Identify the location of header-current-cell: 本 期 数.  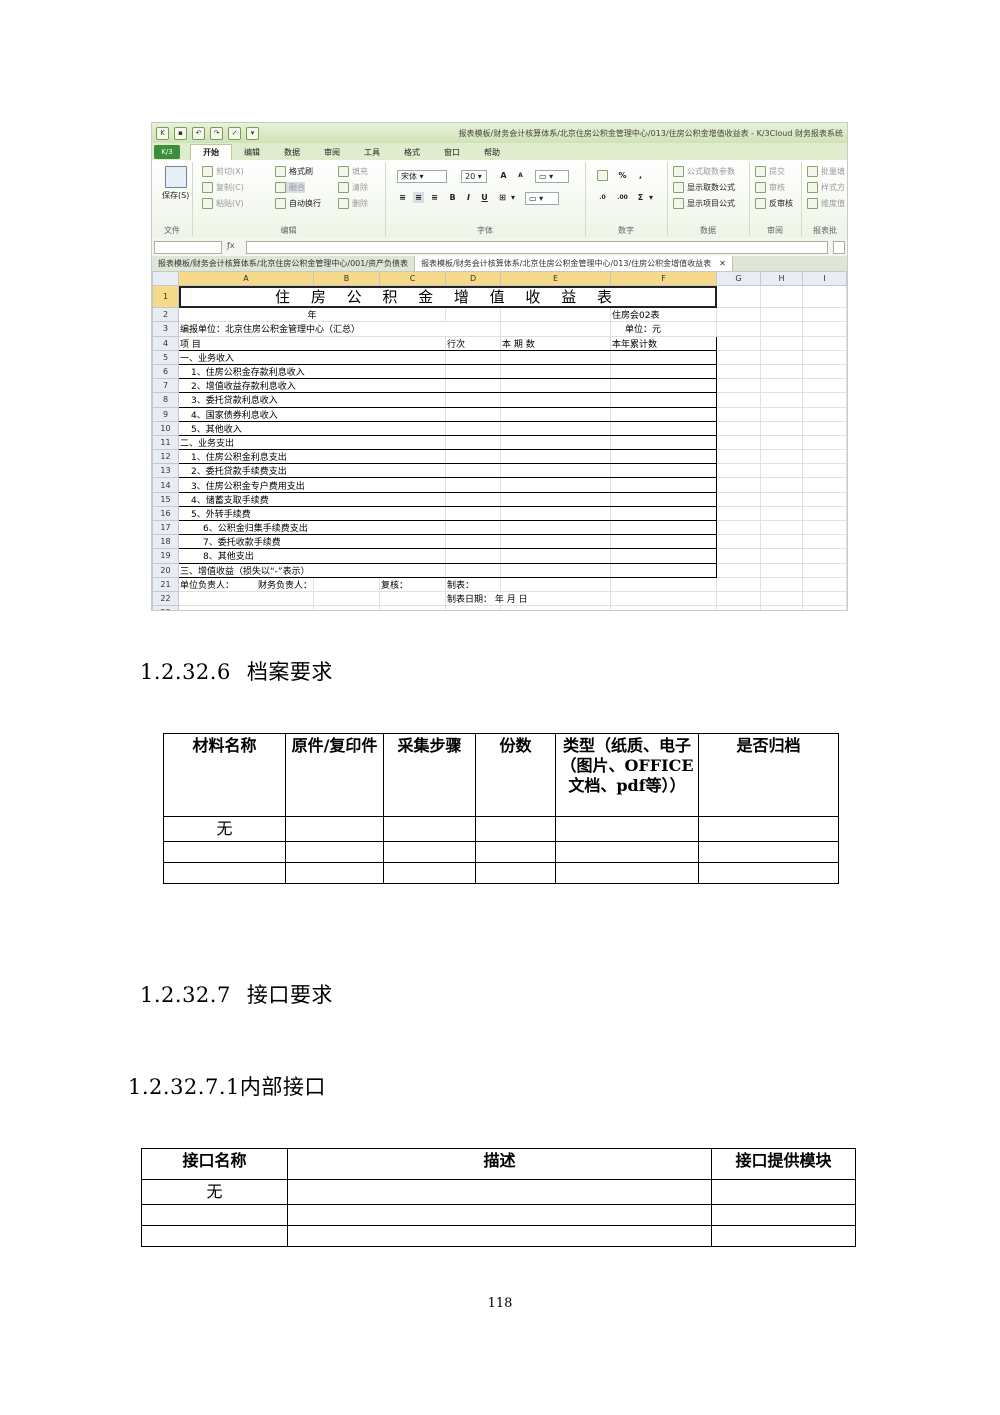
(556, 343).